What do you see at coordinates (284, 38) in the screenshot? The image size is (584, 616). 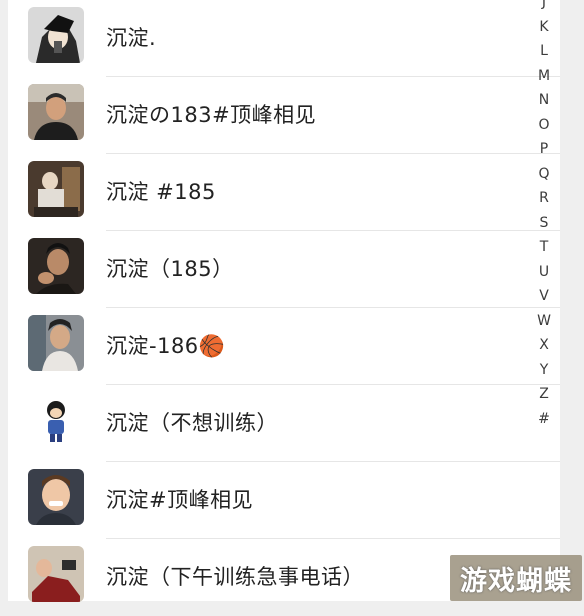 I see `contact-item: 沉淀.` at bounding box center [284, 38].